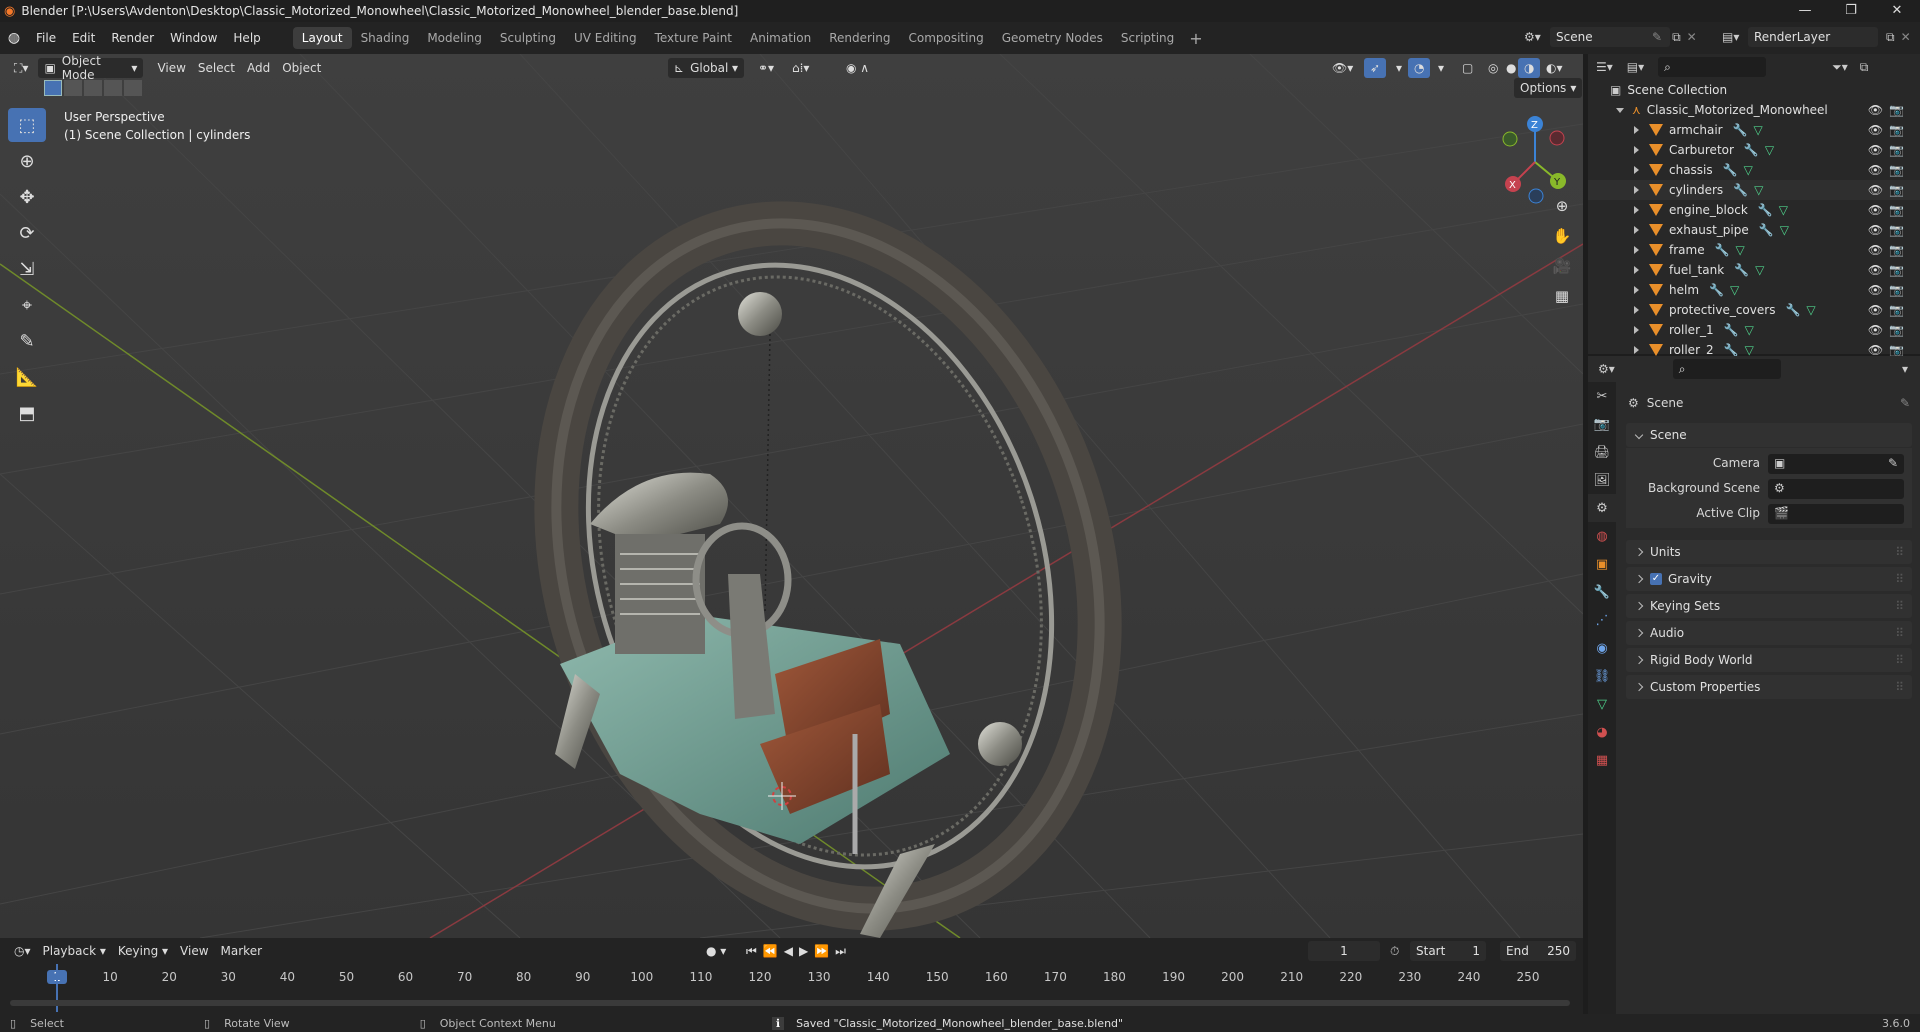 The width and height of the screenshot is (1920, 1032). What do you see at coordinates (21, 68) in the screenshot?
I see `editor-type-icon: ⛶▾` at bounding box center [21, 68].